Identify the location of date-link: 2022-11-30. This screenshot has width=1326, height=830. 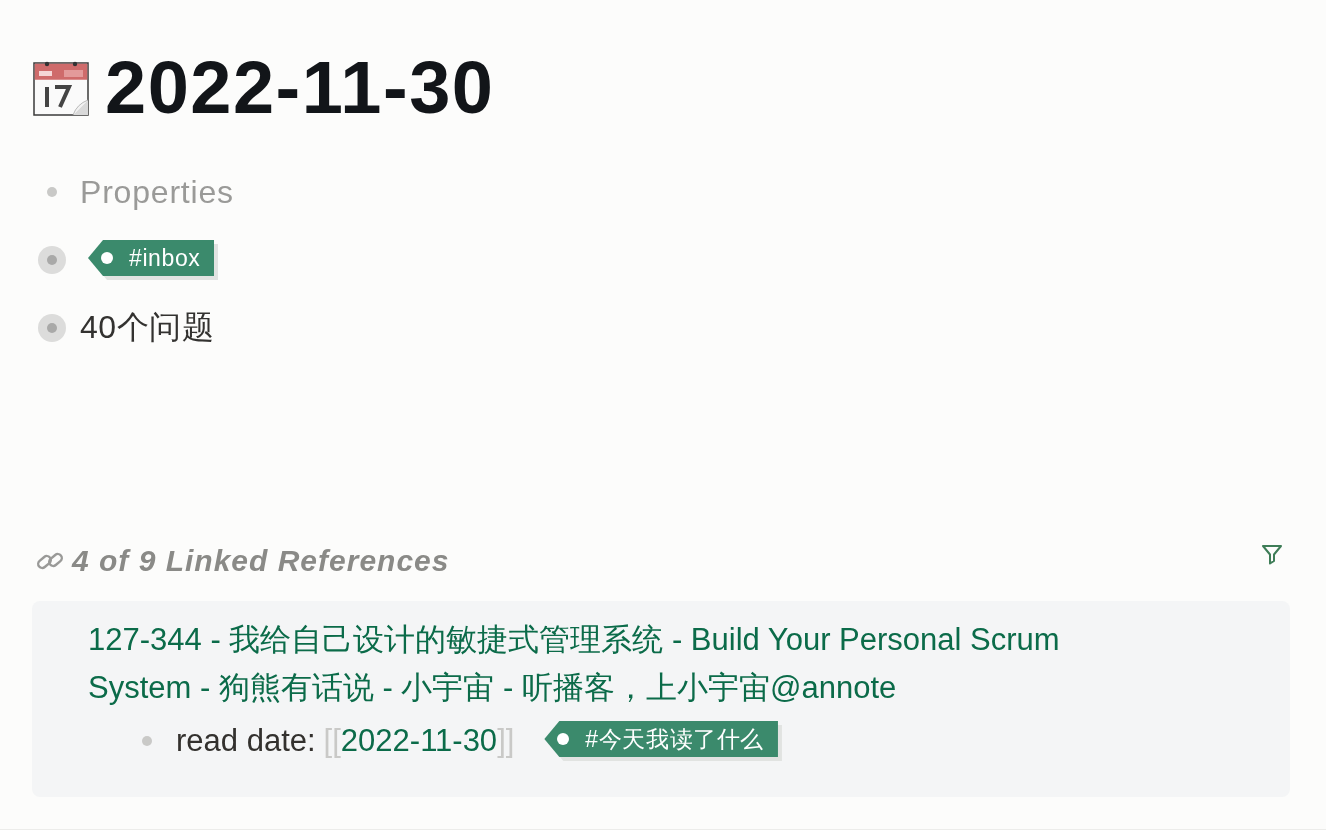
(419, 741).